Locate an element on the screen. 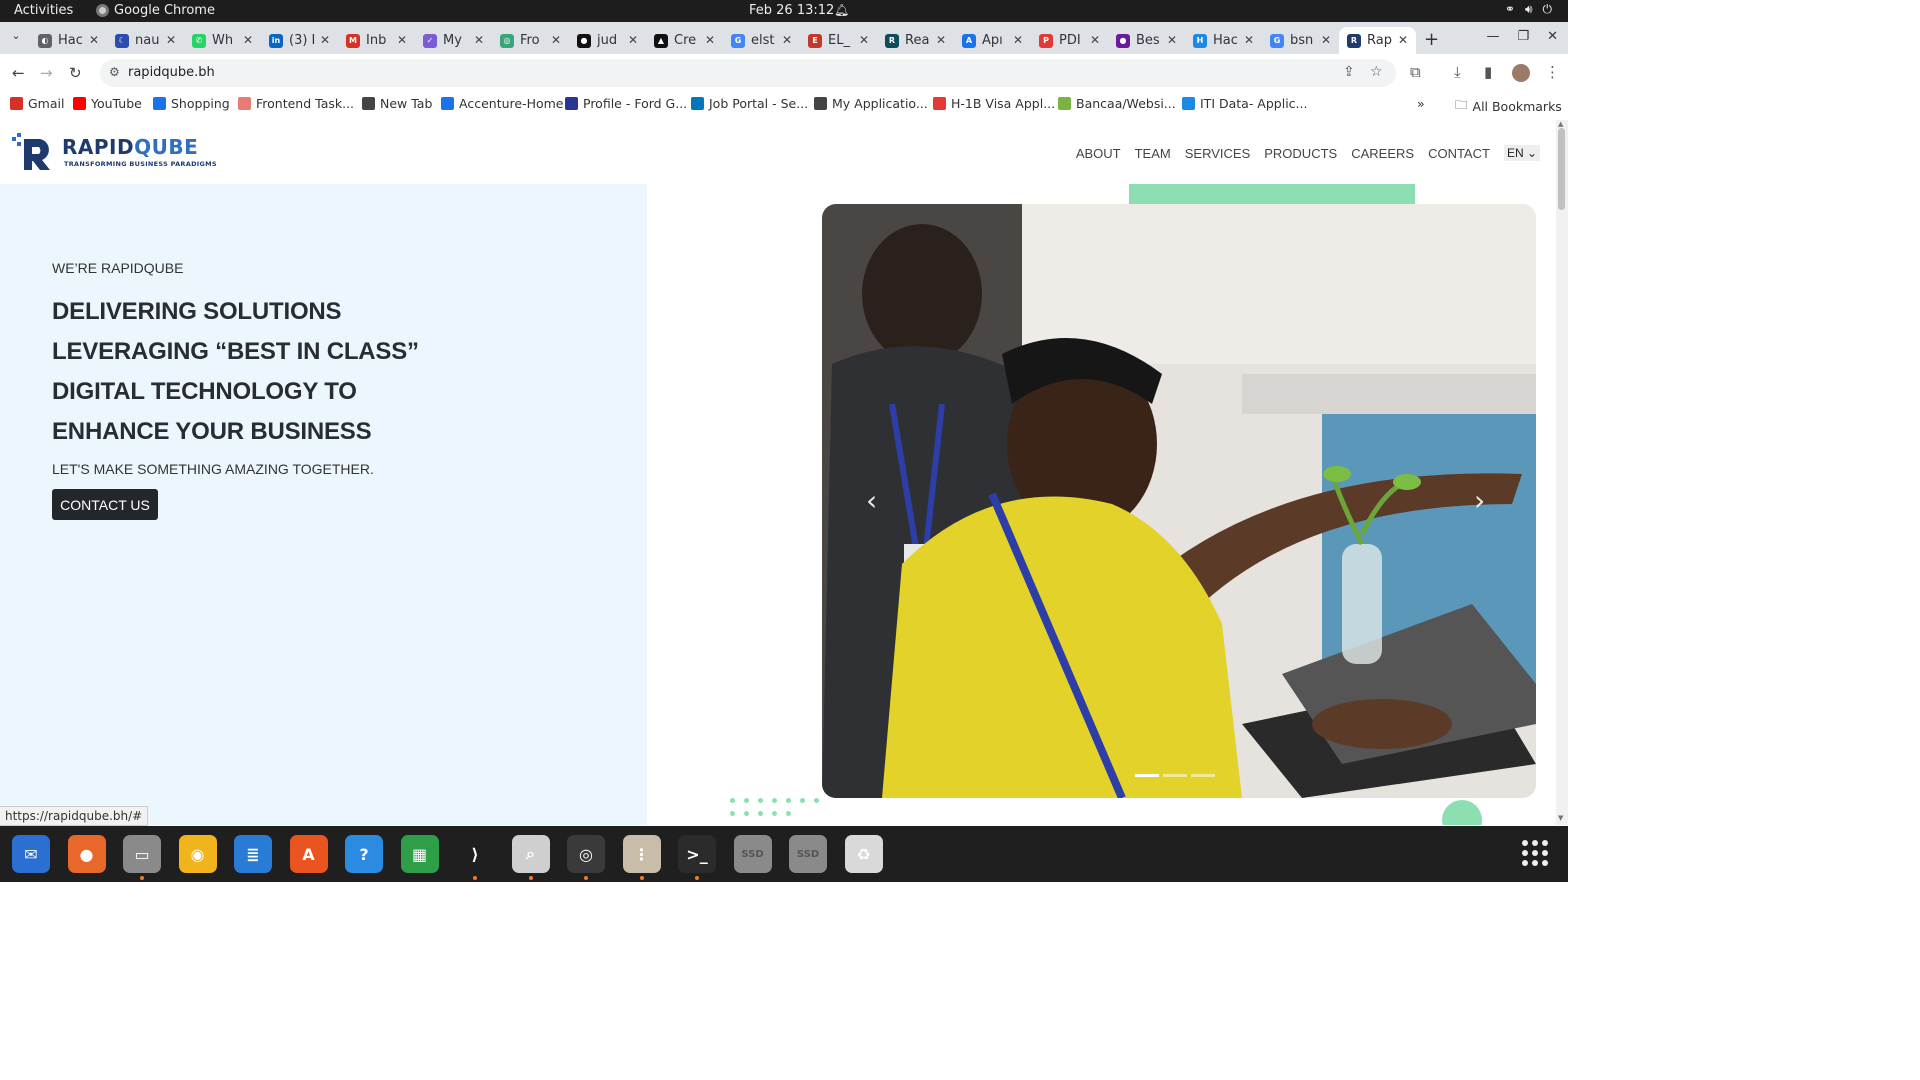  browser-tab: in (3) I ✕ is located at coordinates (299, 40).